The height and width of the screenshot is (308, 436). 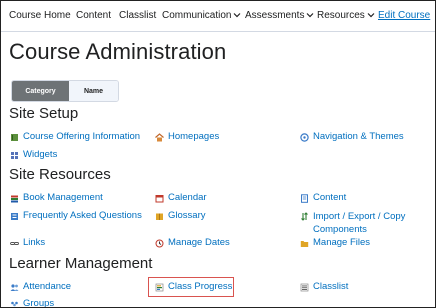 What do you see at coordinates (199, 242) in the screenshot?
I see `link-label: Manage Dates` at bounding box center [199, 242].